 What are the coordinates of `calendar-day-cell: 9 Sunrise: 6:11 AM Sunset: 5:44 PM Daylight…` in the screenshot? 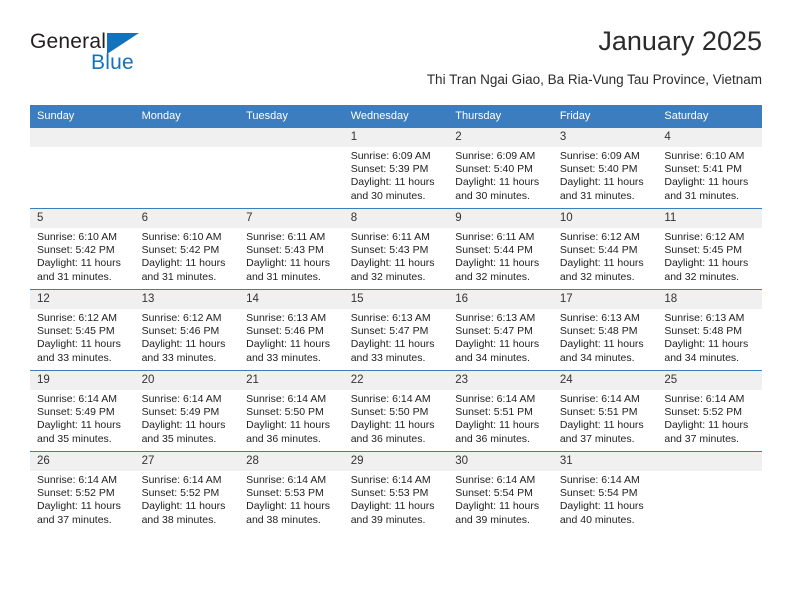 It's located at (500, 249).